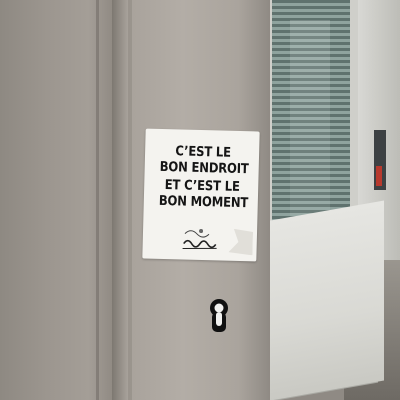 This screenshot has height=400, width=400. Describe the element at coordinates (204, 168) in the screenshot. I see `sticker-line-2: BON ENDROIT` at that location.